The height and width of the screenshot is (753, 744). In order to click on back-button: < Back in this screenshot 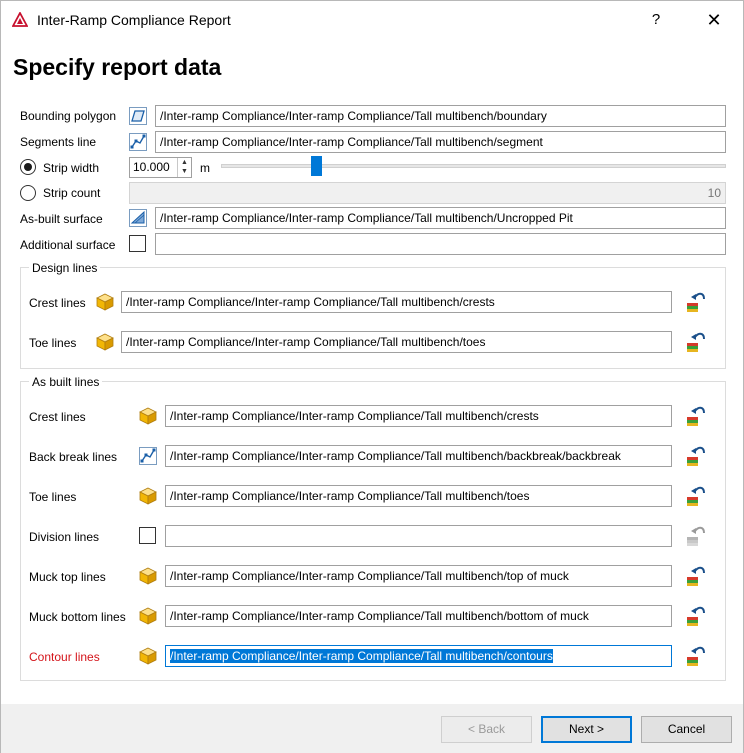, I will do `click(486, 729)`.